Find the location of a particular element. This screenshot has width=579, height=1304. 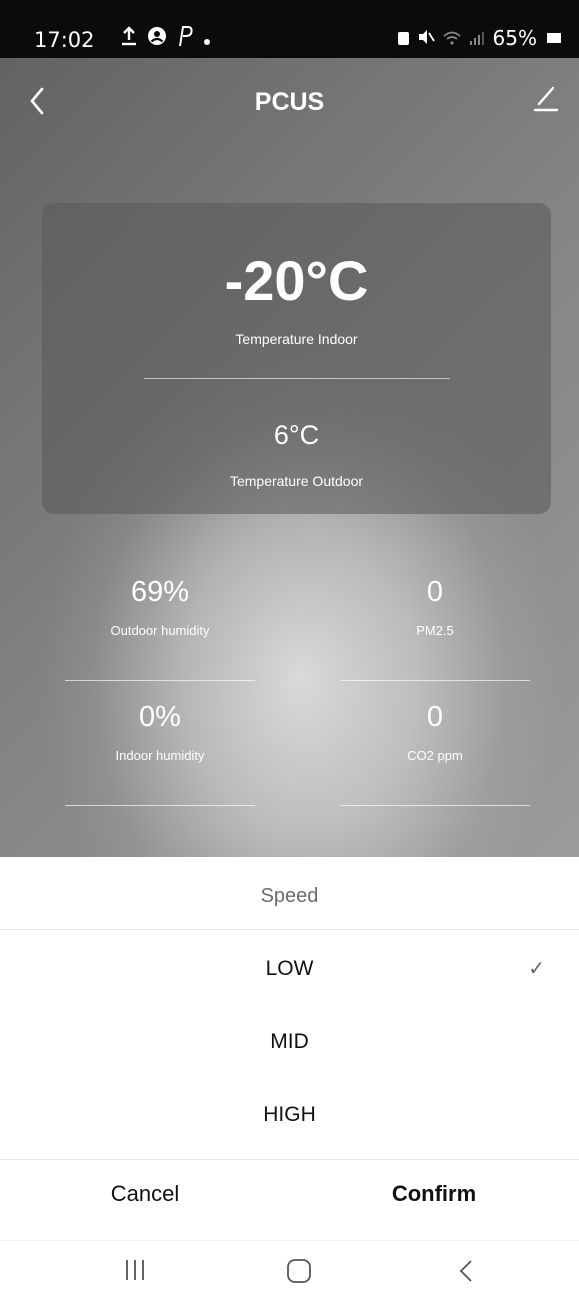

stat-pm25: 0 PM2.5 is located at coordinates (435, 628).